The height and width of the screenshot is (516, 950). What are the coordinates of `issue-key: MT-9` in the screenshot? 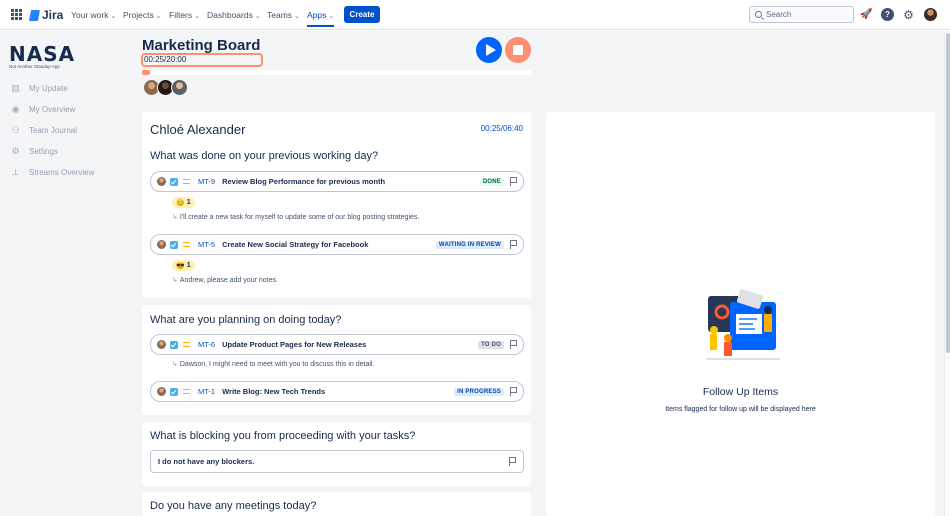 It's located at (206, 181).